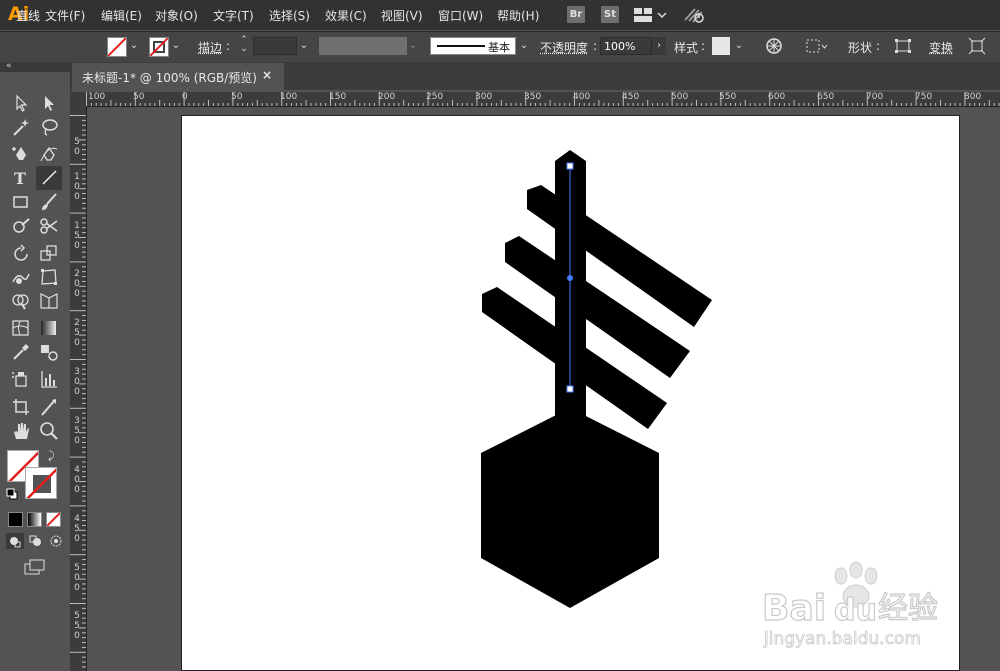  I want to click on anchor-point-bottom, so click(570, 389).